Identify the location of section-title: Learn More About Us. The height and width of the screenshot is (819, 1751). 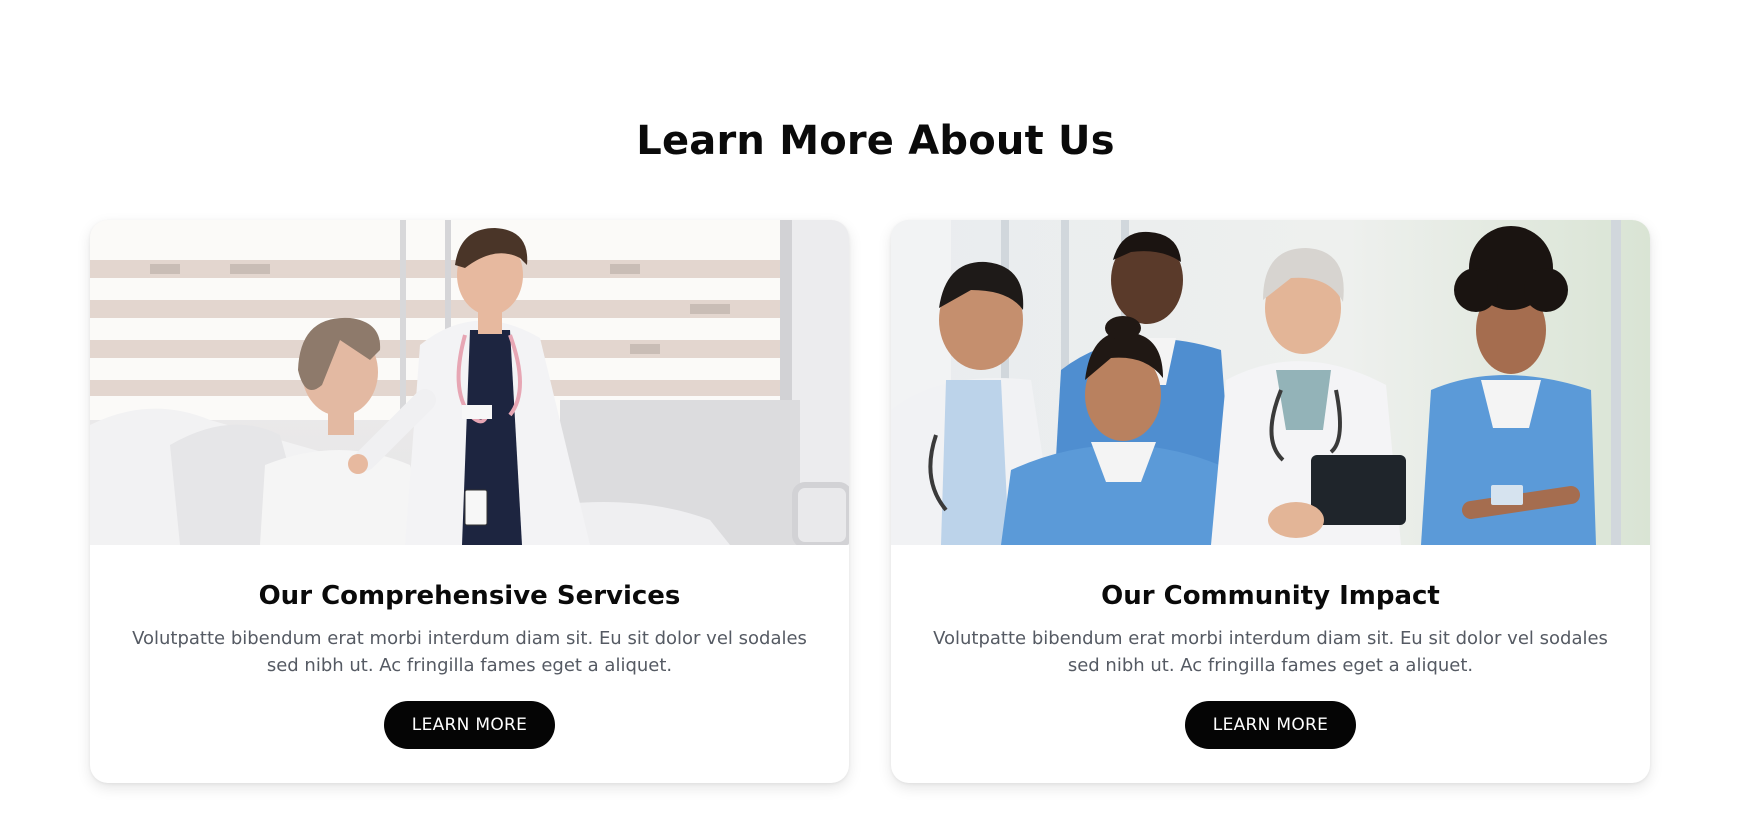
(875, 141).